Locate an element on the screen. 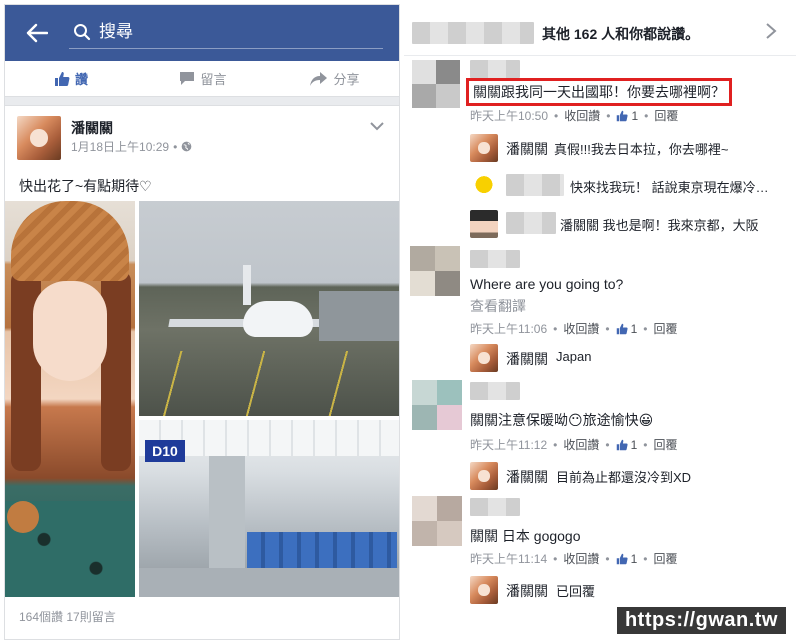 The image size is (800, 644). top-bar is located at coordinates (202, 33).